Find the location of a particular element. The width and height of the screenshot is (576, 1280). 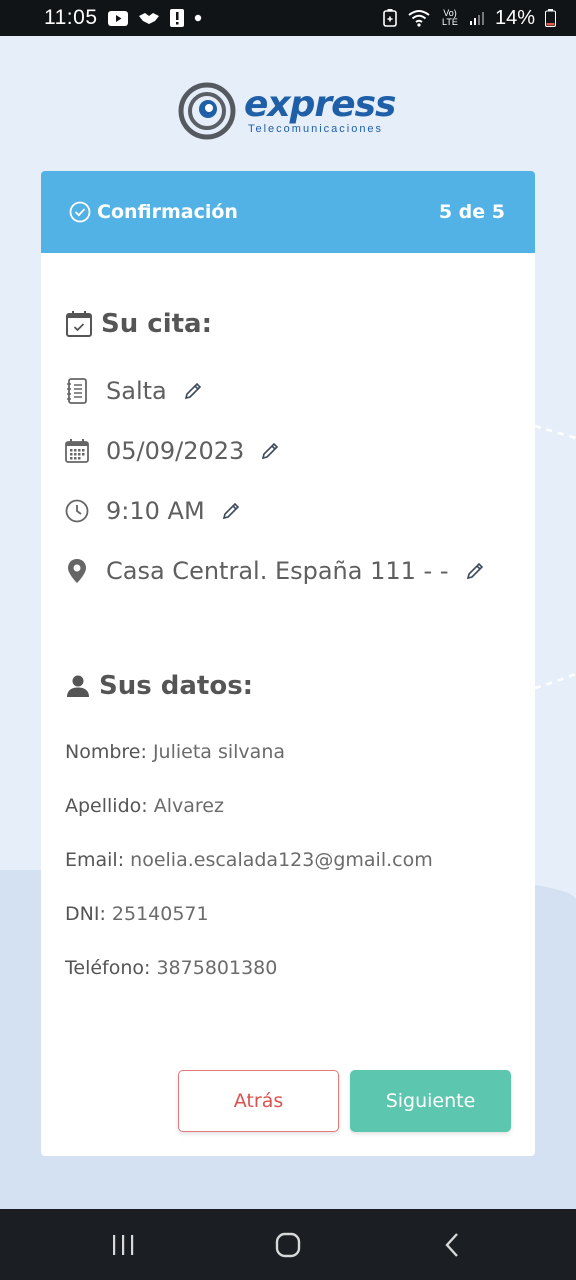

data-value-email: noelia.escalada123@gmail.com is located at coordinates (281, 860).